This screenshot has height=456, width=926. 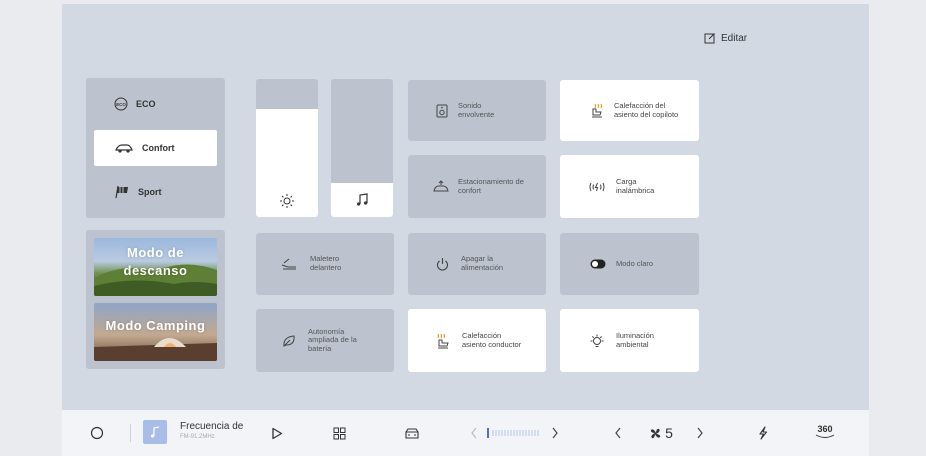 I want to click on sun-icon, so click(x=287, y=201).